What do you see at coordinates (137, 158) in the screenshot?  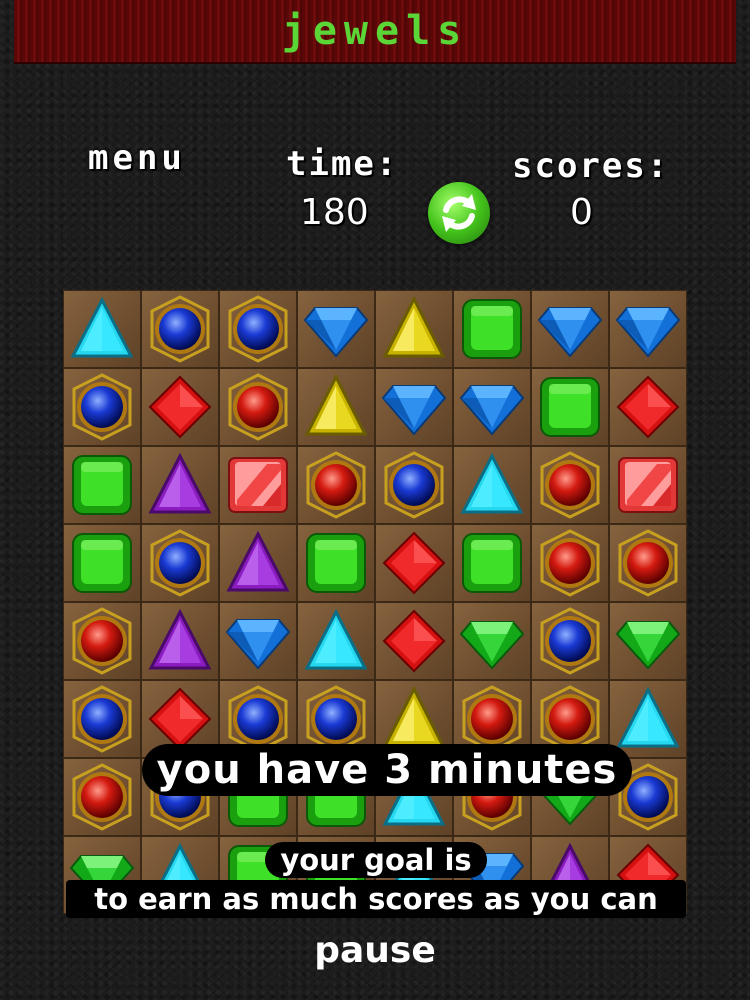 I see `menu-button: menu` at bounding box center [137, 158].